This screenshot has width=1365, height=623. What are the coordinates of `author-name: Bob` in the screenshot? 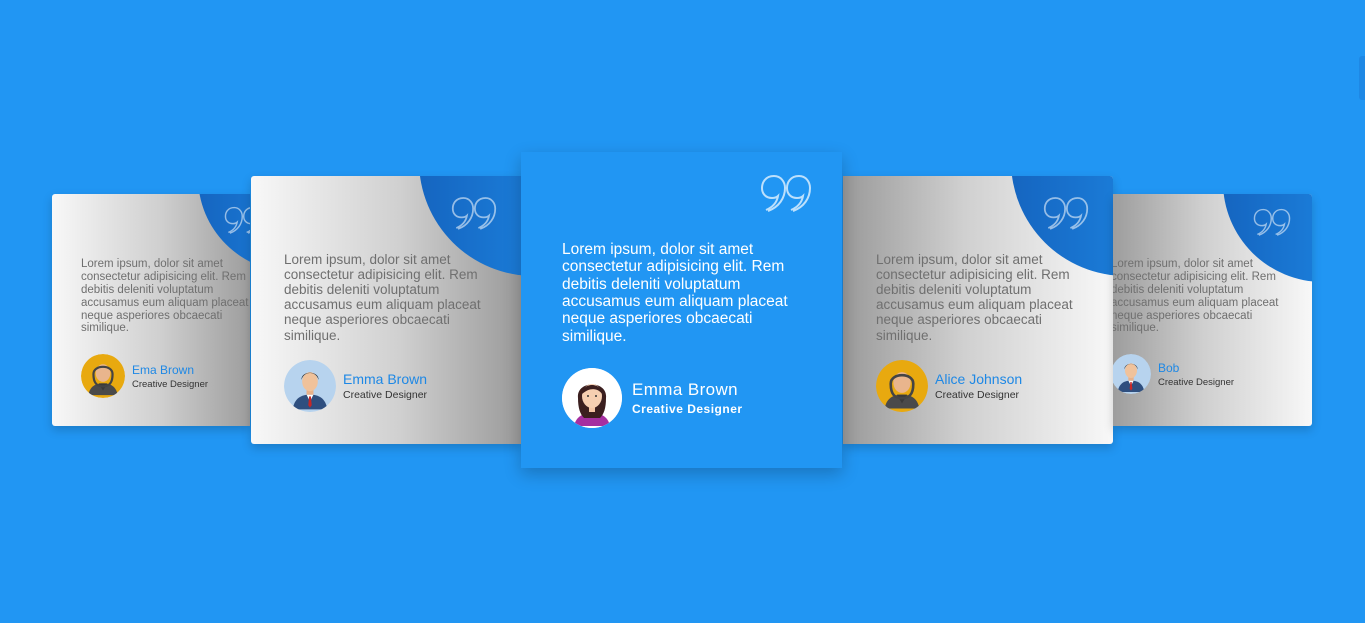 It's located at (1169, 367).